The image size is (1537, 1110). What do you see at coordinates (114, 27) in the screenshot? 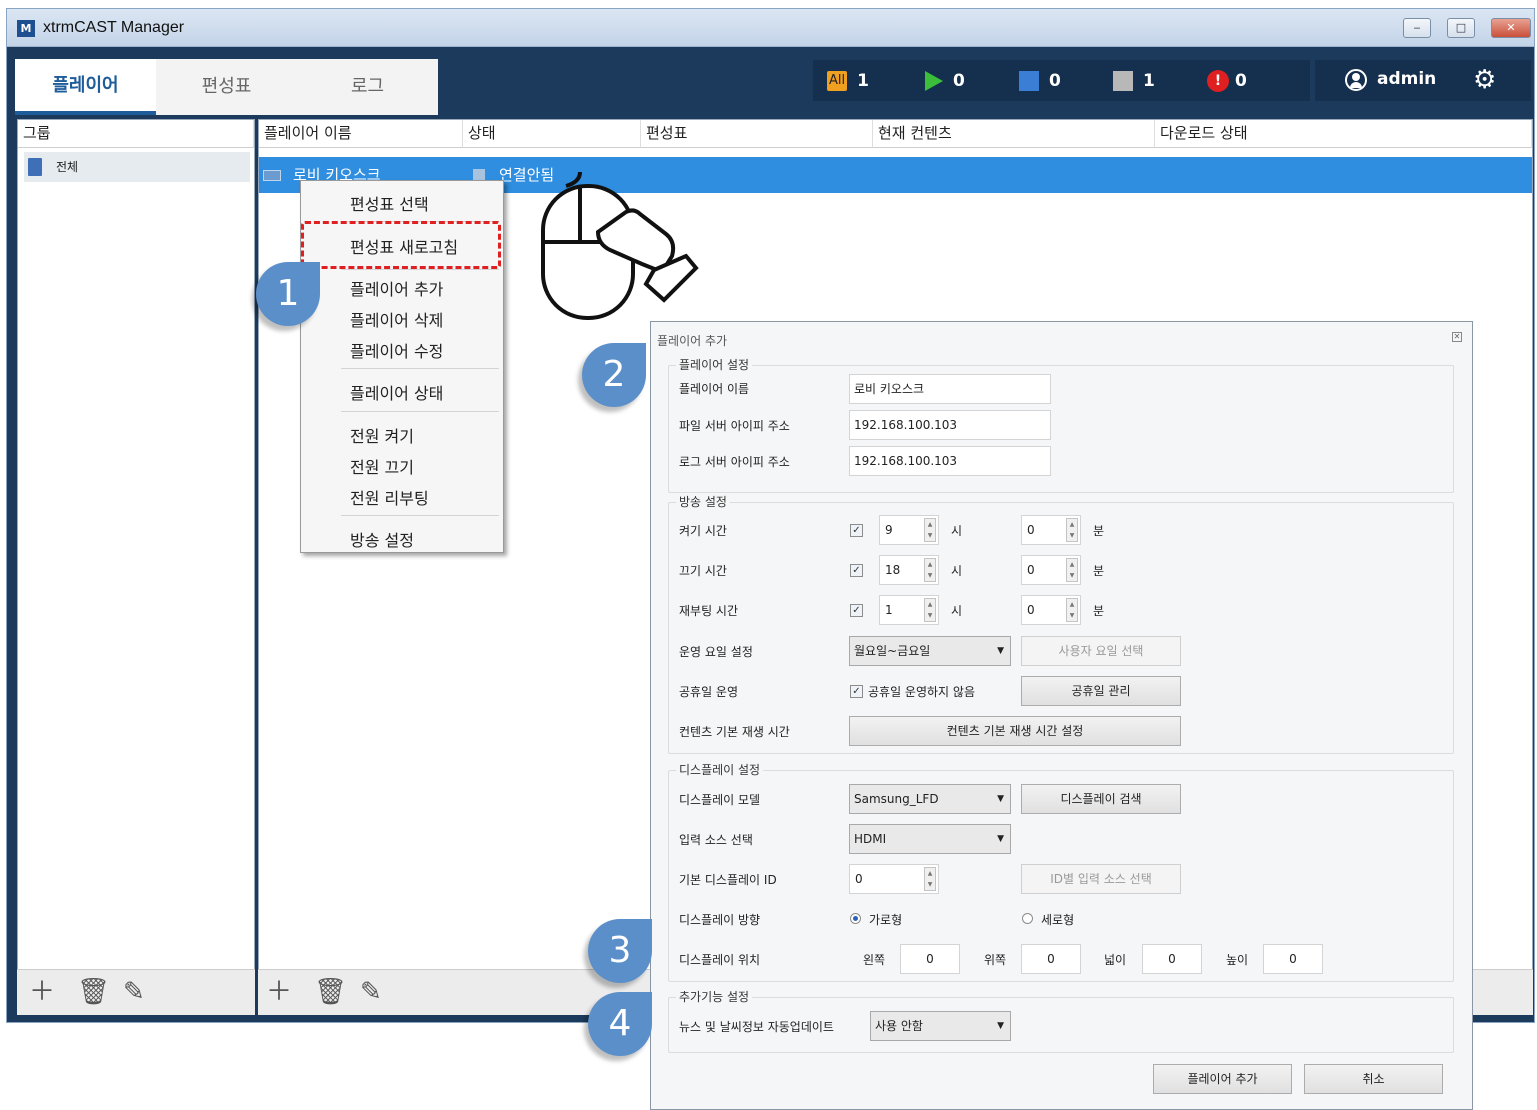
I see `window-title: xtrmCAST Manager` at bounding box center [114, 27].